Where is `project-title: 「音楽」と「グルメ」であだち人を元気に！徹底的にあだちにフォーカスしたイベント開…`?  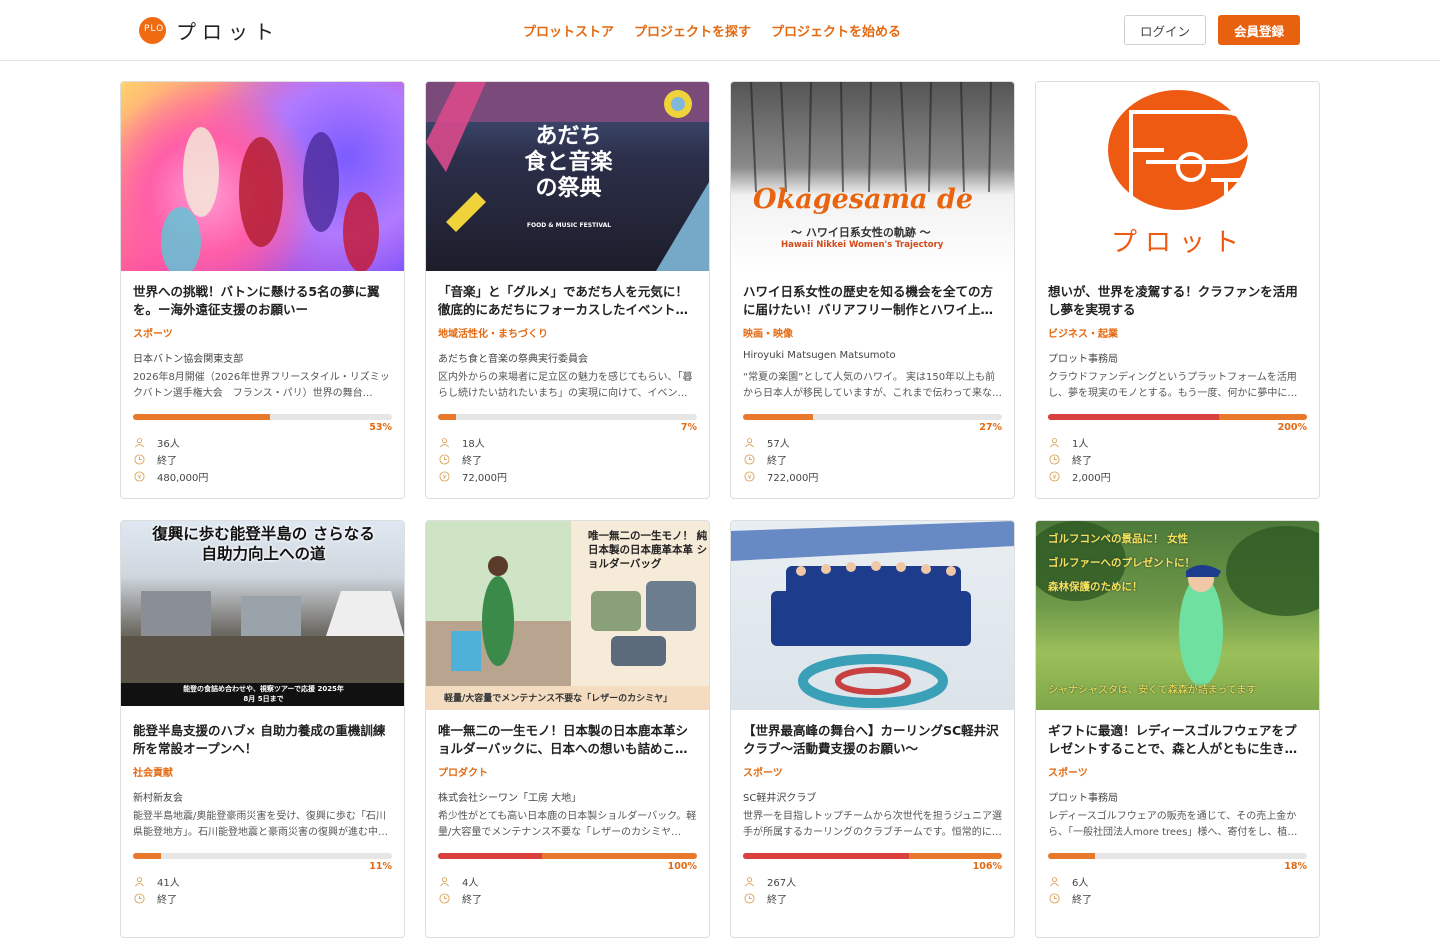
project-title: 「音楽」と「グルメ」であだち人を元気に！徹底的にあだちにフォーカスしたイベント開… is located at coordinates (567, 301).